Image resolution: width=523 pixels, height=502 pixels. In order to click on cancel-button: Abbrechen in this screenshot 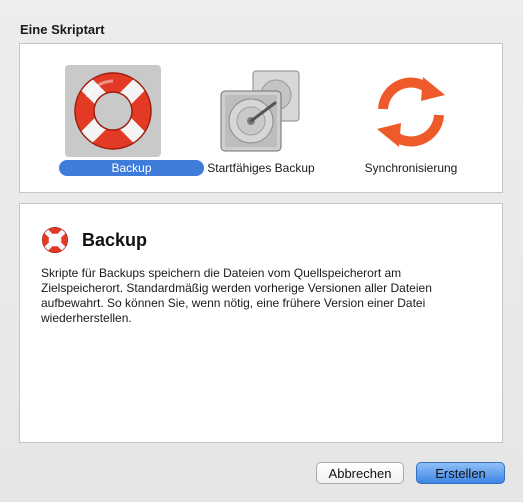, I will do `click(360, 473)`.